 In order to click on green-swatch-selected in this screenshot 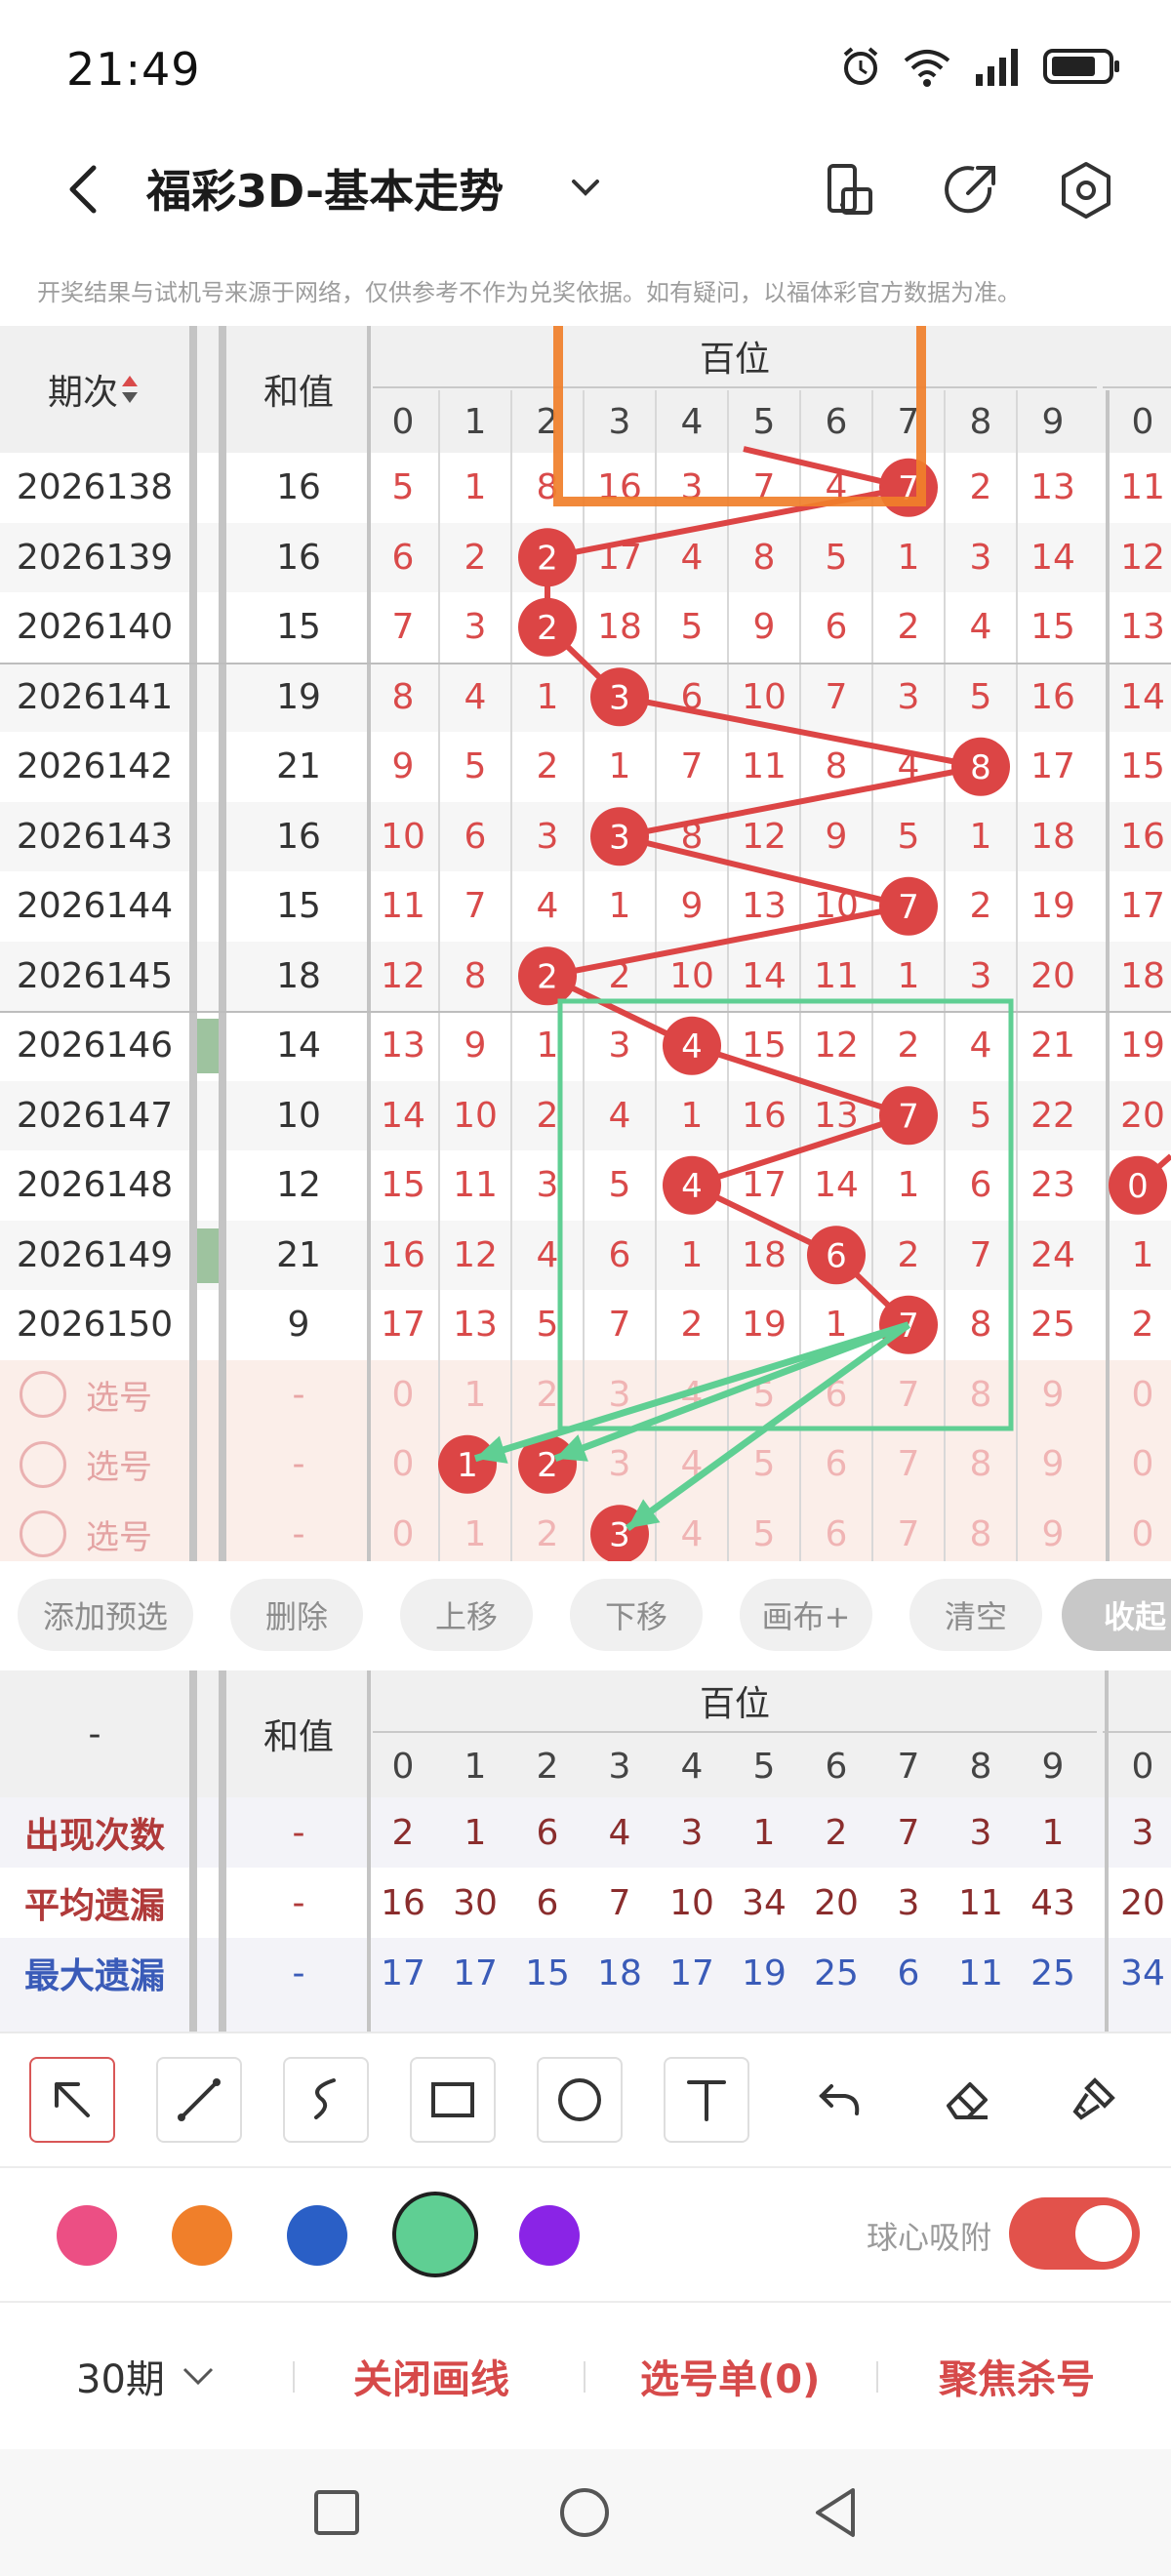, I will do `click(435, 2234)`.